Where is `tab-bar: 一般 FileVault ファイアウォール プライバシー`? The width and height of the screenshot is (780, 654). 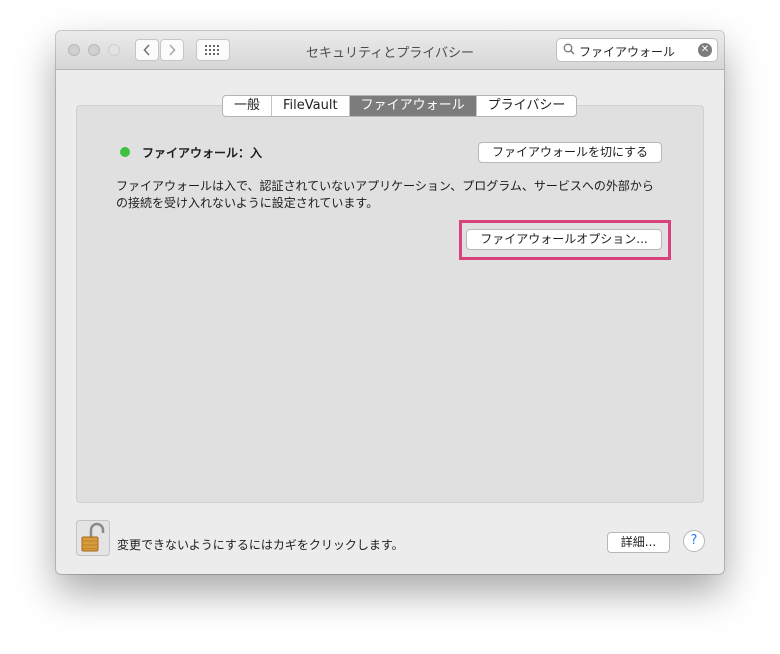 tab-bar: 一般 FileVault ファイアウォール プライバシー is located at coordinates (400, 106).